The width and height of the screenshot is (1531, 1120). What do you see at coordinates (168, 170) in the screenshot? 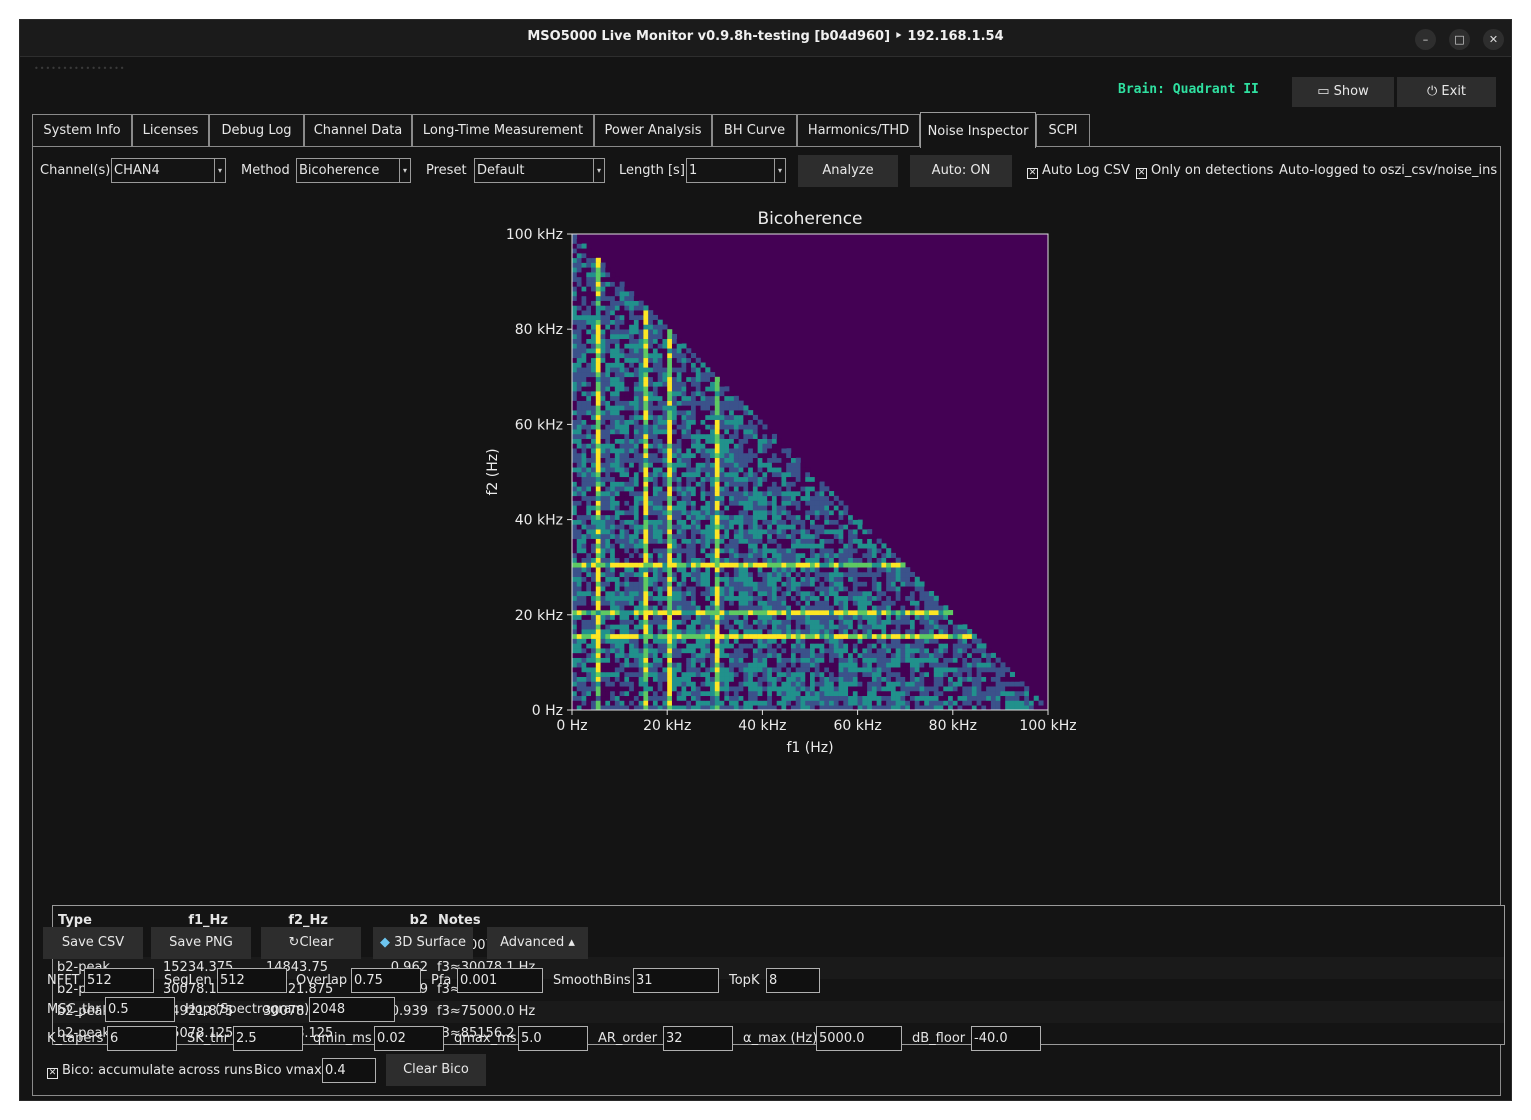
I see `channel-select: CHAN4 ▾` at bounding box center [168, 170].